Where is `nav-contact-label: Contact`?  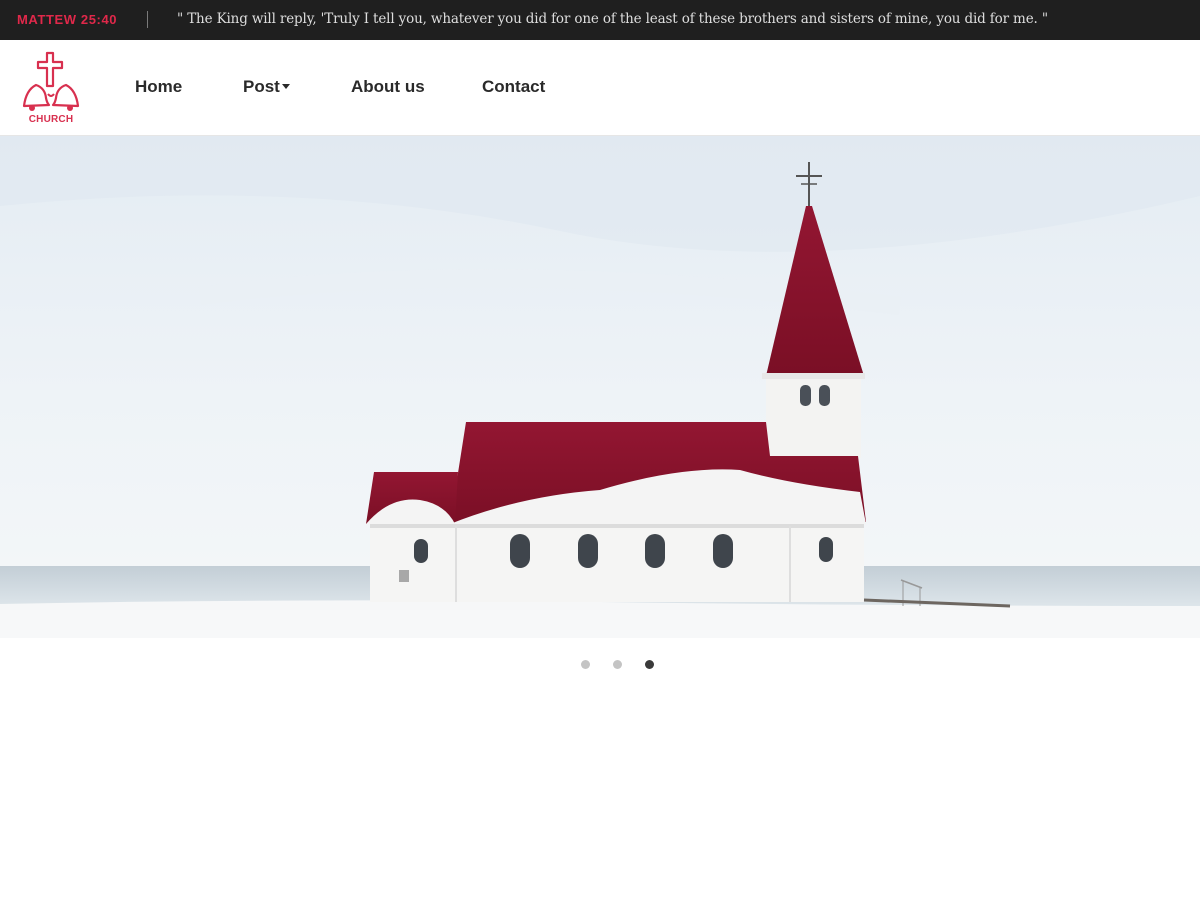
nav-contact-label: Contact is located at coordinates (514, 86).